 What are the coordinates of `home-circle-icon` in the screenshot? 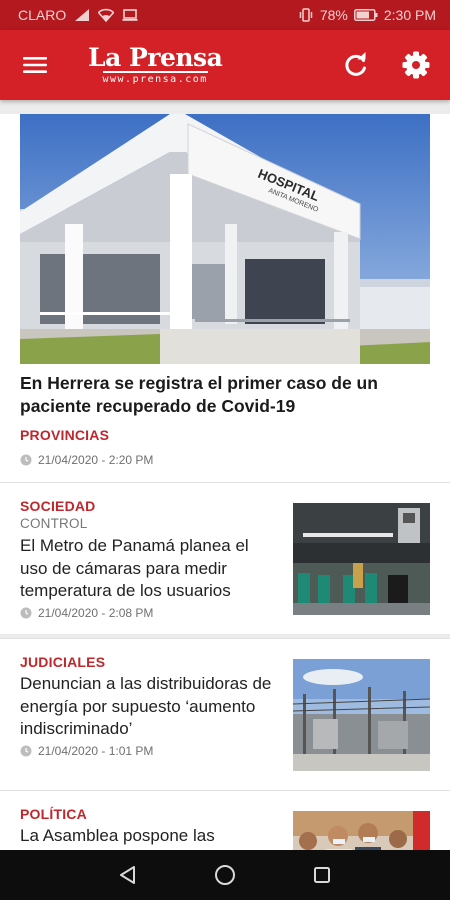 It's located at (224, 875).